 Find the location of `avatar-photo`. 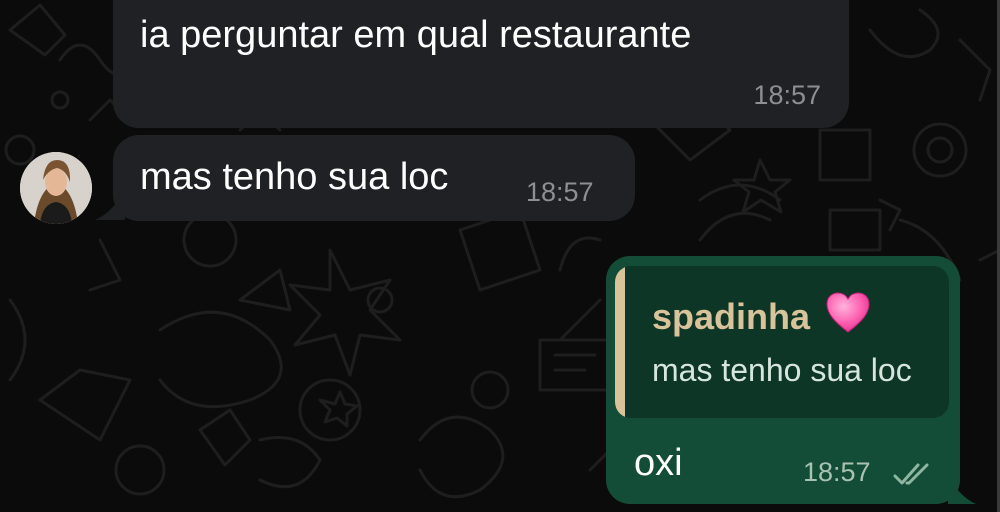

avatar-photo is located at coordinates (56, 188).